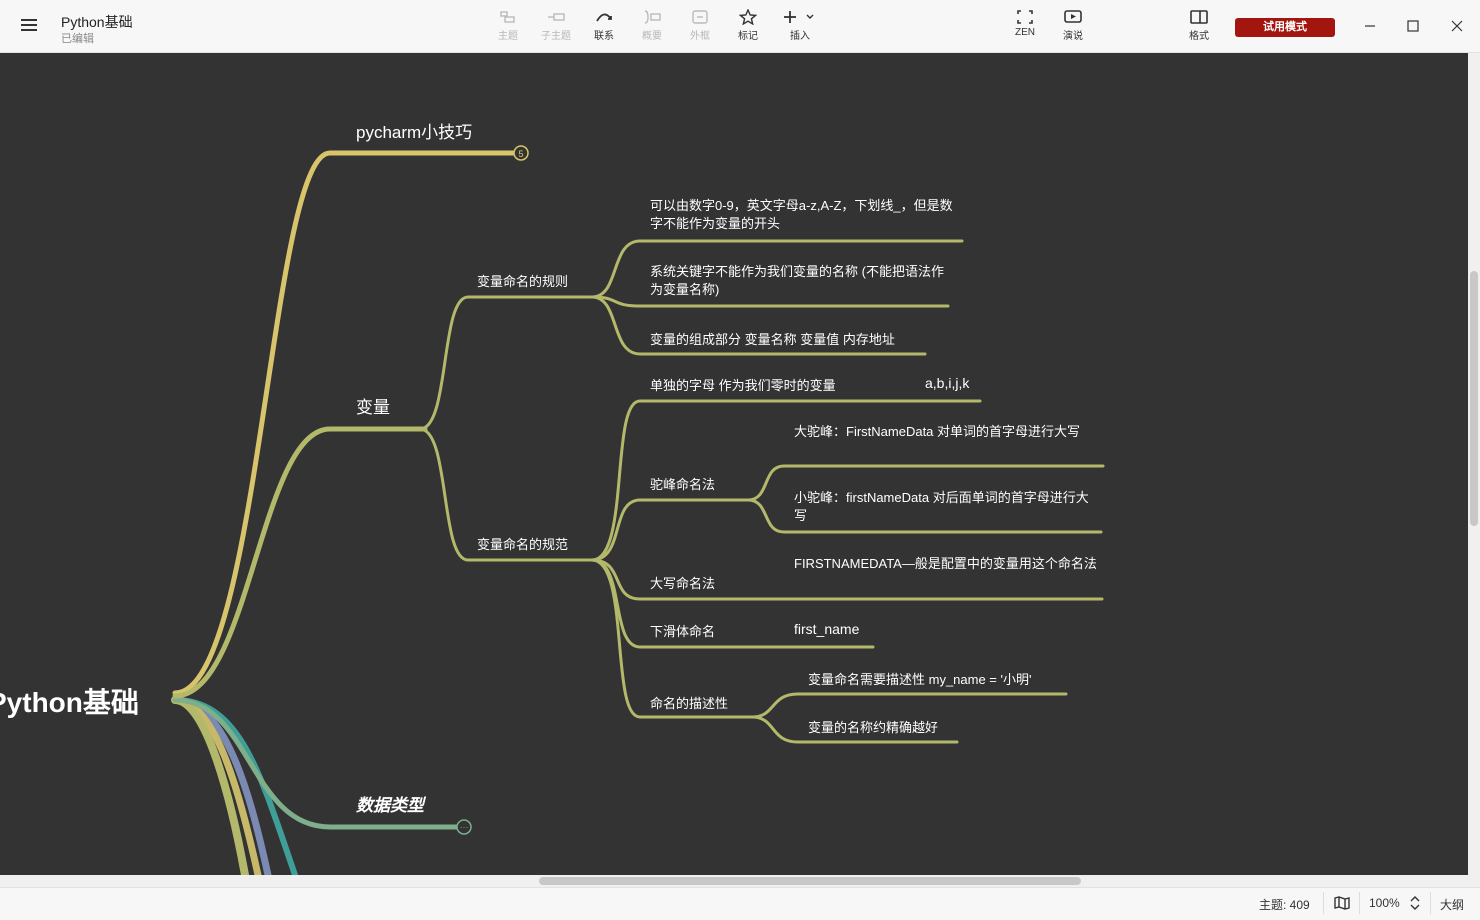 This screenshot has height=920, width=1480. Describe the element at coordinates (1474, 398) in the screenshot. I see `vertical-scroll-thumb` at that location.